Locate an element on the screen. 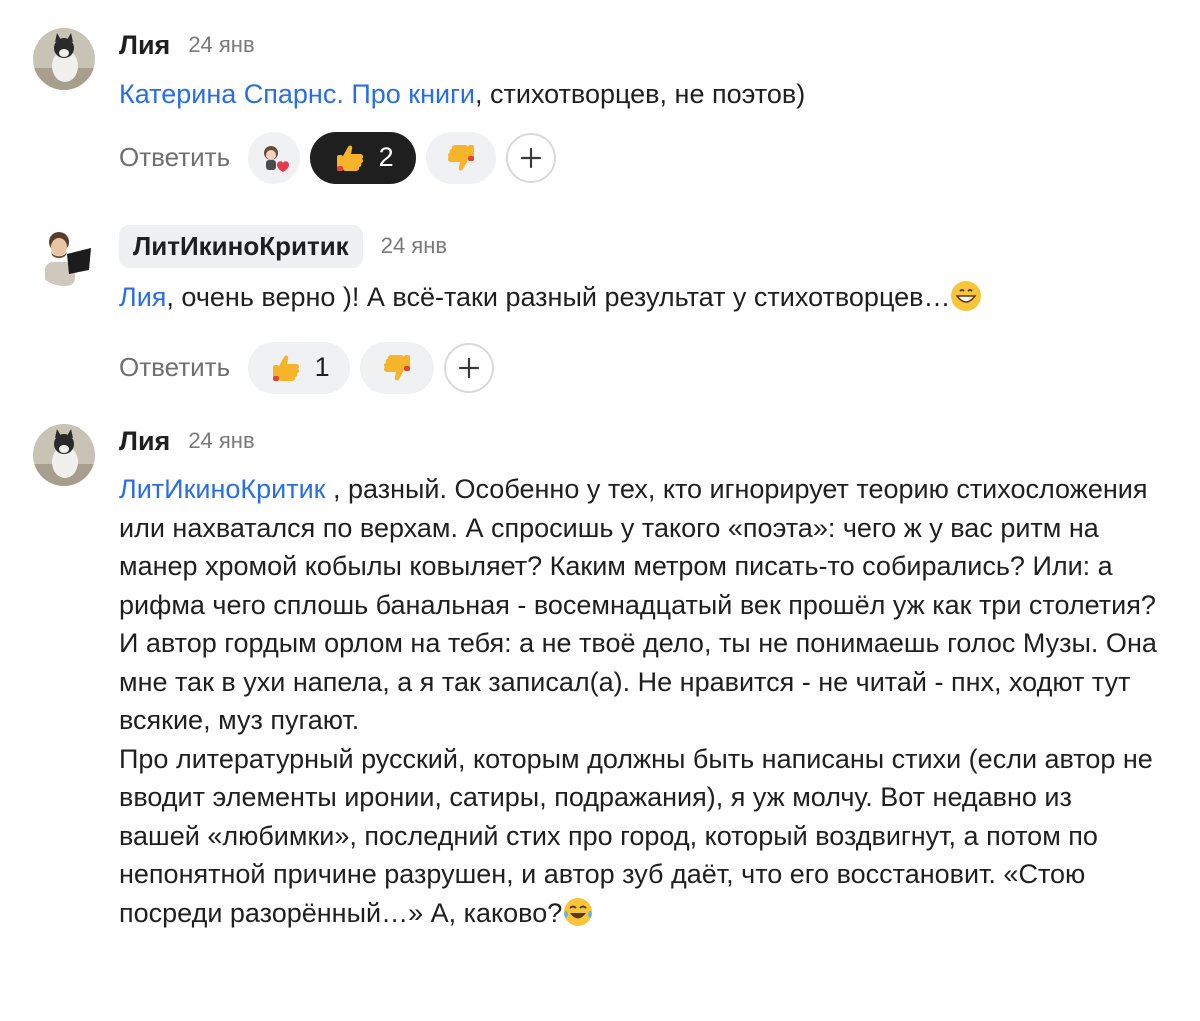 The height and width of the screenshot is (1021, 1200). comment-text-part: , стихотворцев, не поэтов) is located at coordinates (640, 94).